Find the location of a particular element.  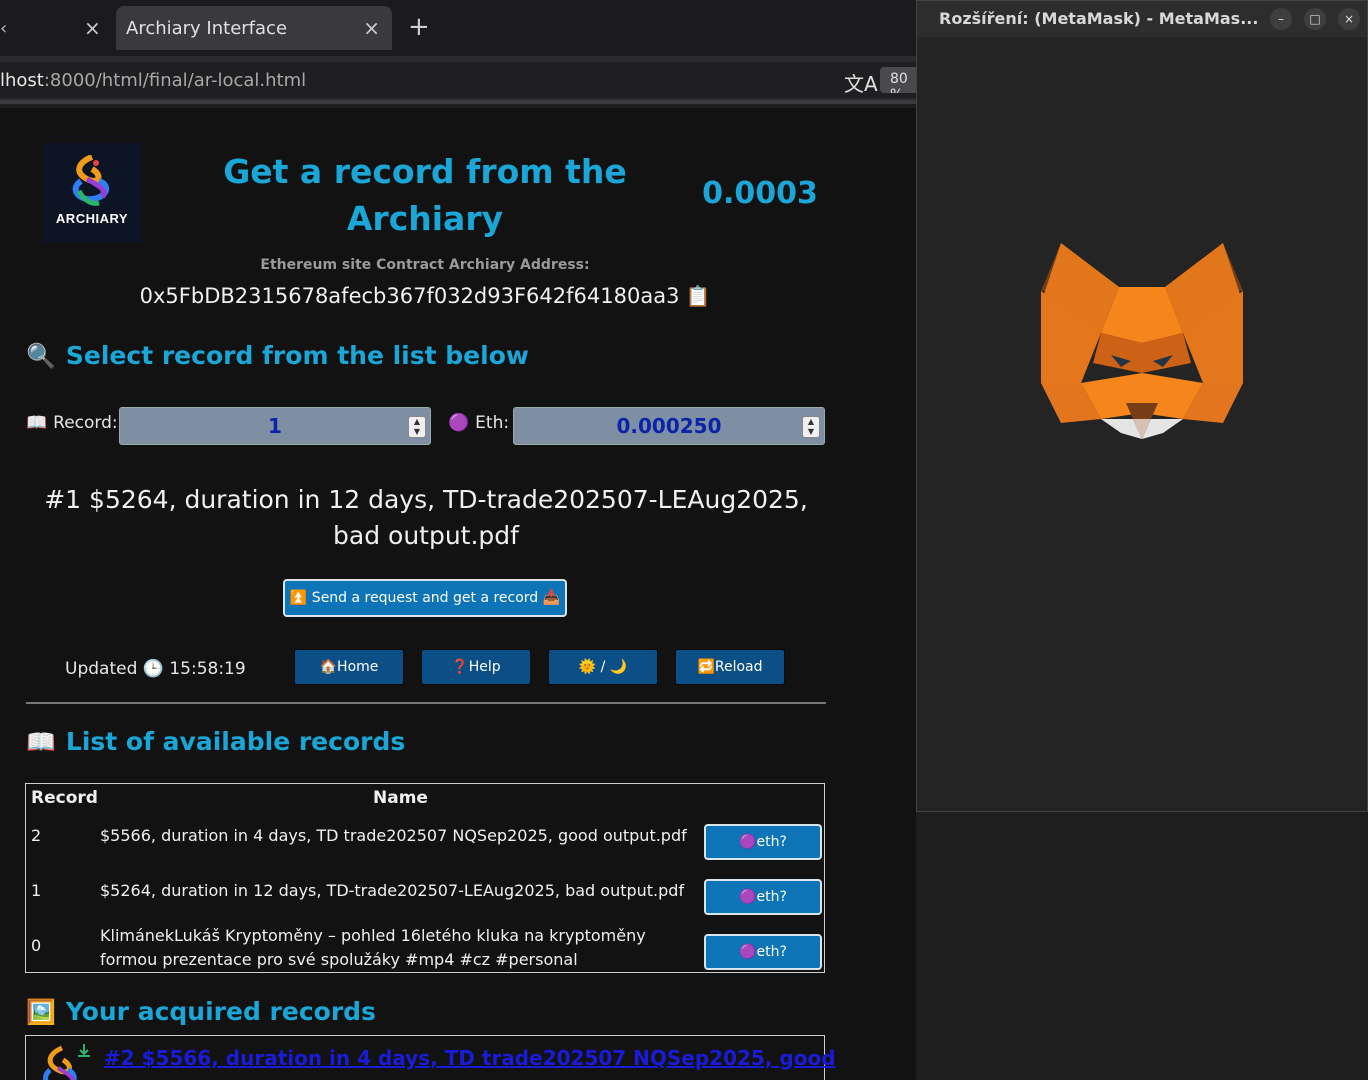

url-path: :8000/html/final/ar-local.html is located at coordinates (175, 80).